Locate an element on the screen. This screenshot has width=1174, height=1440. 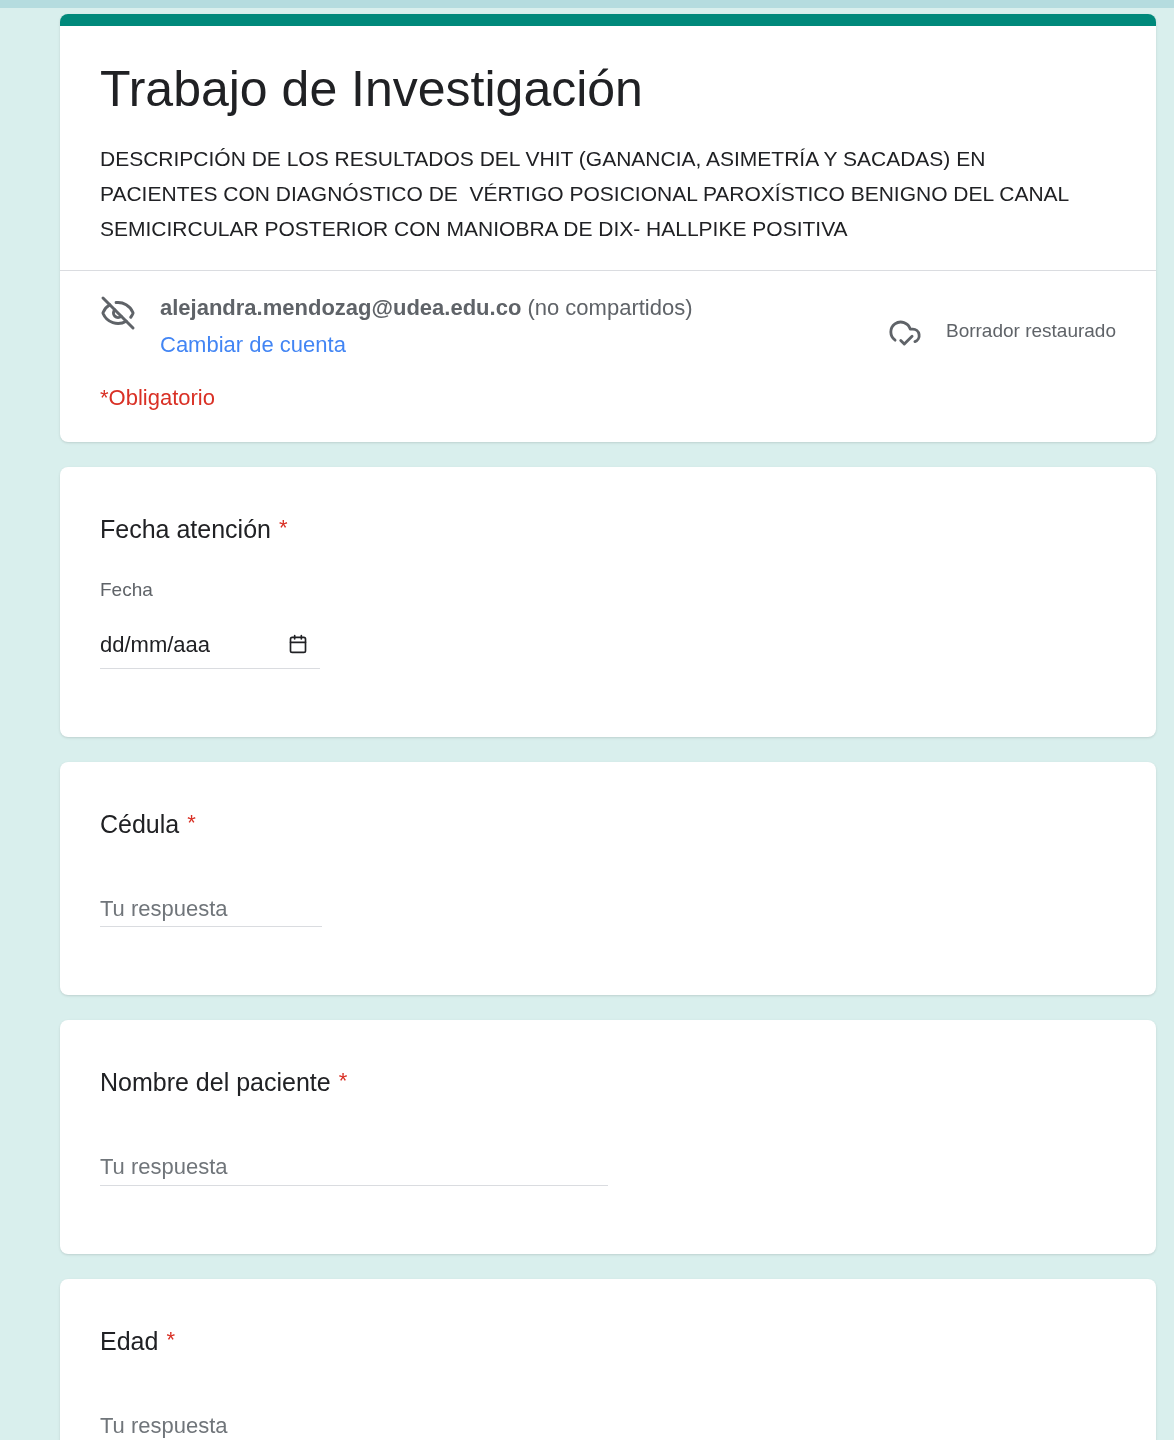
form-title: Trabajo de Investigación is located at coordinates (372, 89).